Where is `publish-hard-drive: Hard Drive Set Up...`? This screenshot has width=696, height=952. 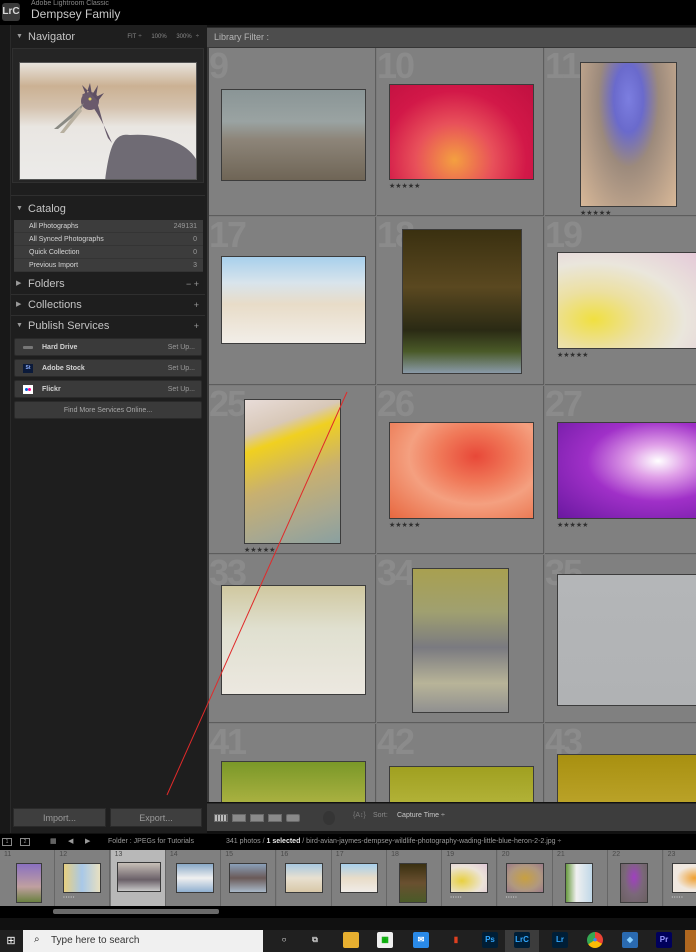
publish-hard-drive: Hard Drive Set Up... is located at coordinates (108, 347).